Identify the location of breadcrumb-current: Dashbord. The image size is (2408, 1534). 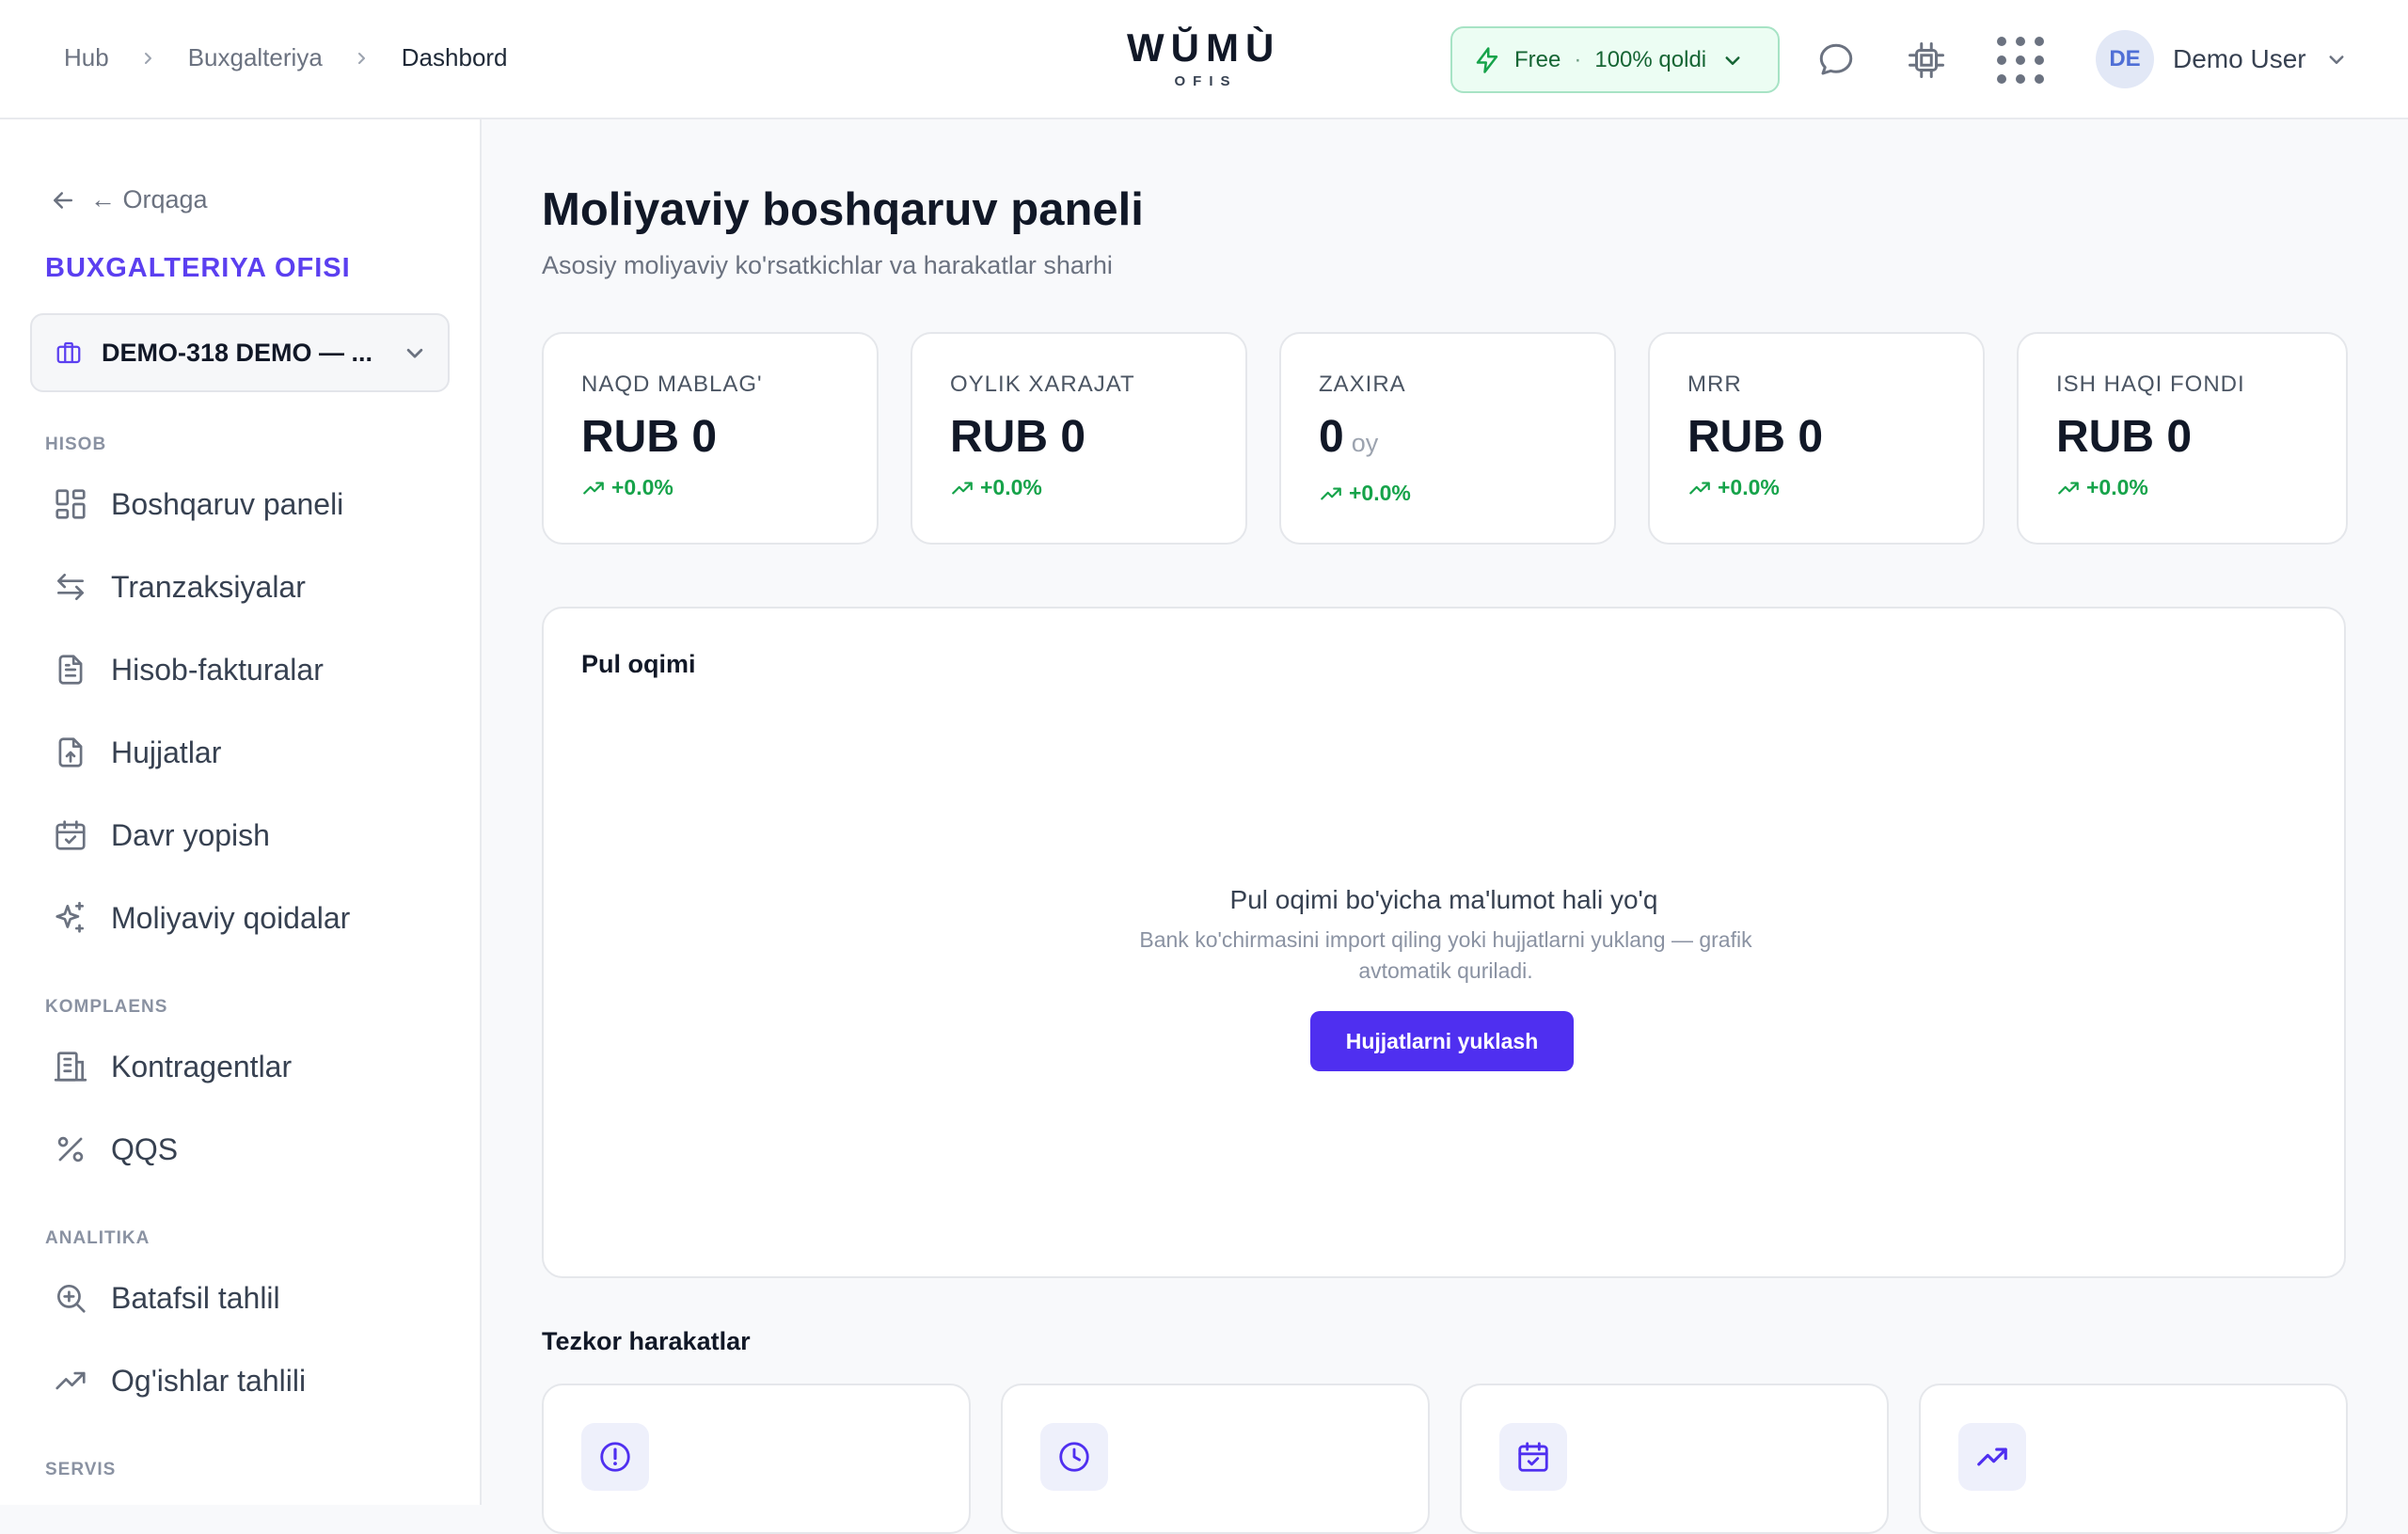
(455, 57).